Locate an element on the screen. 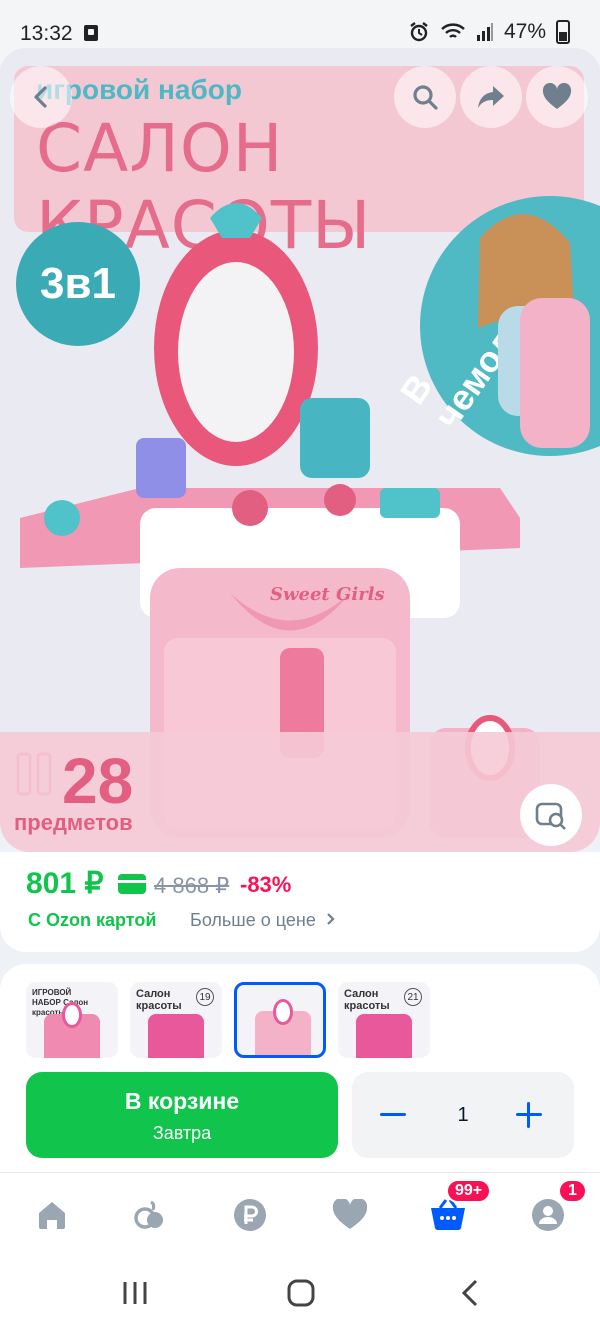 The height and width of the screenshot is (1332, 600). old-price: 4 868 ₽ is located at coordinates (192, 885).